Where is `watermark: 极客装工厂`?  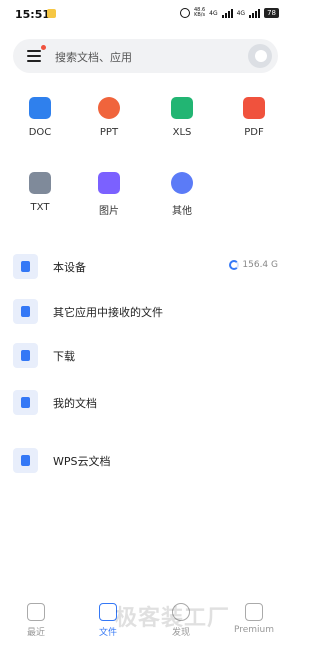
watermark: 极客装工厂 is located at coordinates (173, 618).